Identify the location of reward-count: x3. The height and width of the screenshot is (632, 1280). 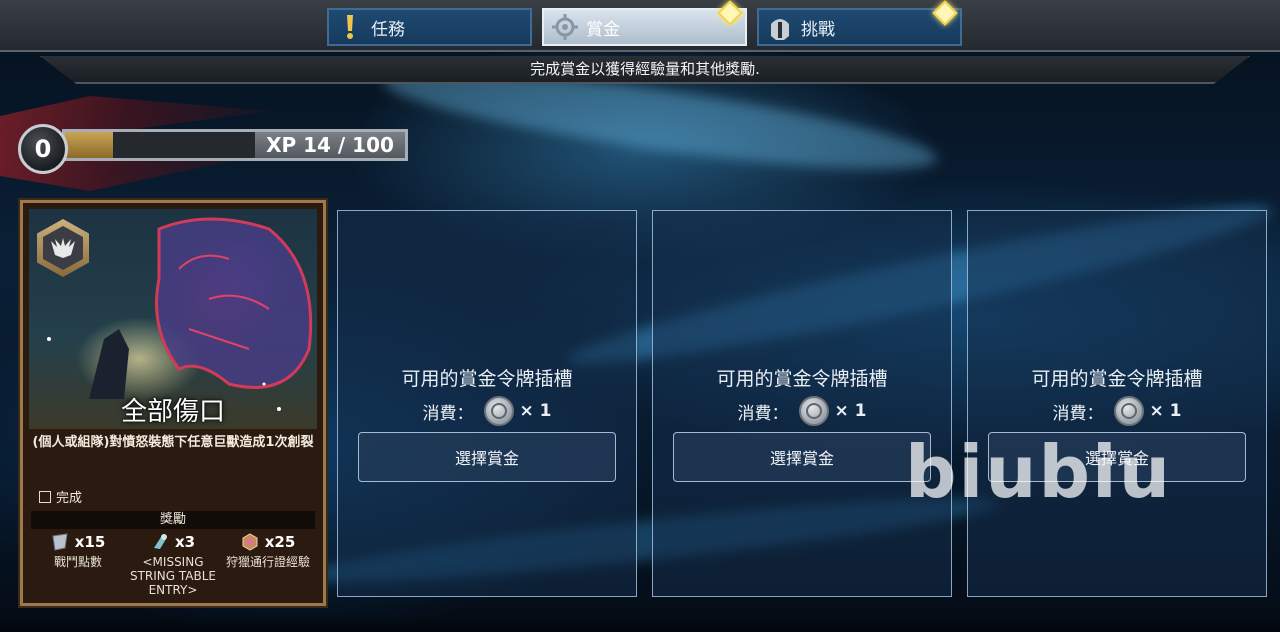
(185, 542).